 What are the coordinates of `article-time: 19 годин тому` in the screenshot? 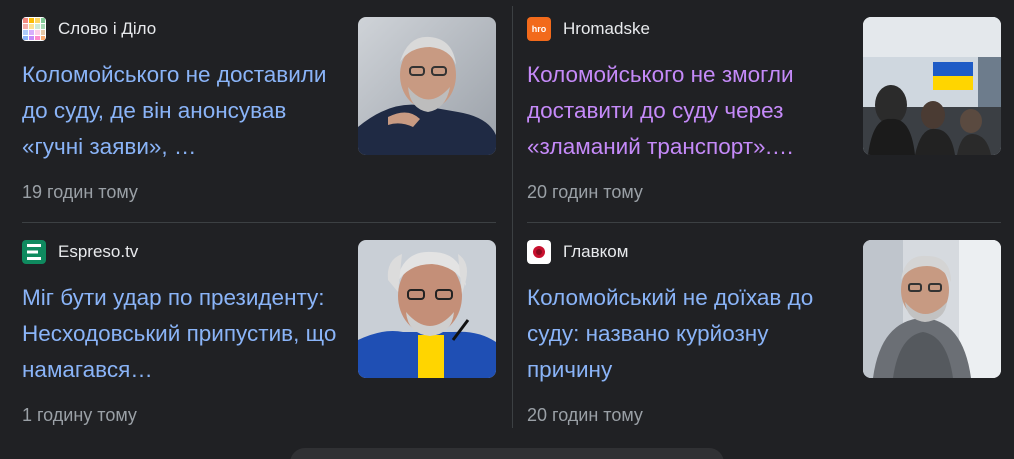 It's located at (80, 192).